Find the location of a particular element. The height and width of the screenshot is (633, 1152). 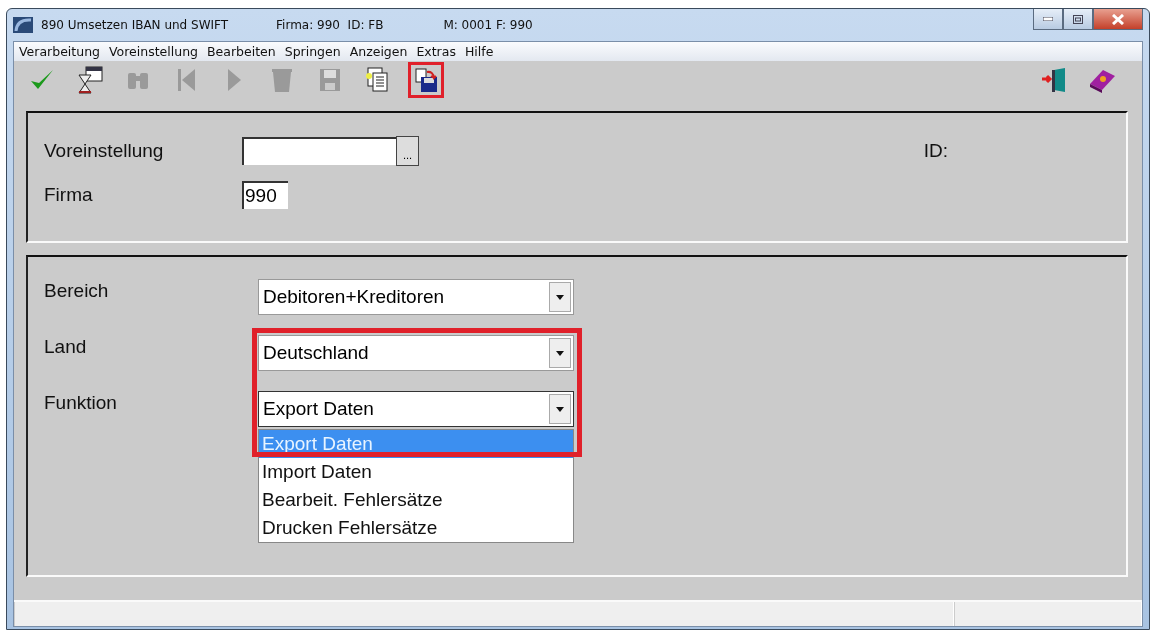

company-input: 990 is located at coordinates (265, 195).